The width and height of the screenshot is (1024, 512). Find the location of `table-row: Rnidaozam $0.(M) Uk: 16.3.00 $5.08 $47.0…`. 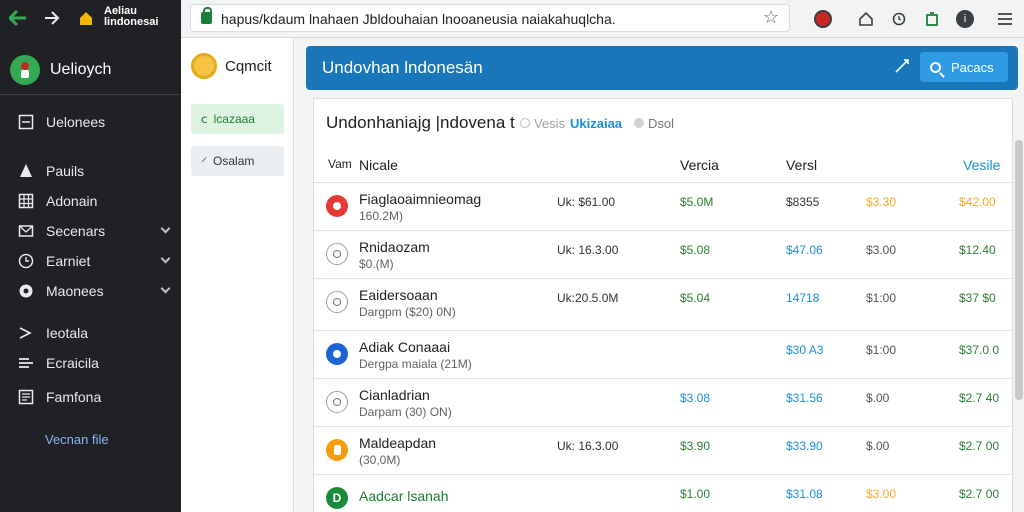

table-row: Rnidaozam $0.(M) Uk: 16.3.00 $5.08 $47.0… is located at coordinates (664, 255).